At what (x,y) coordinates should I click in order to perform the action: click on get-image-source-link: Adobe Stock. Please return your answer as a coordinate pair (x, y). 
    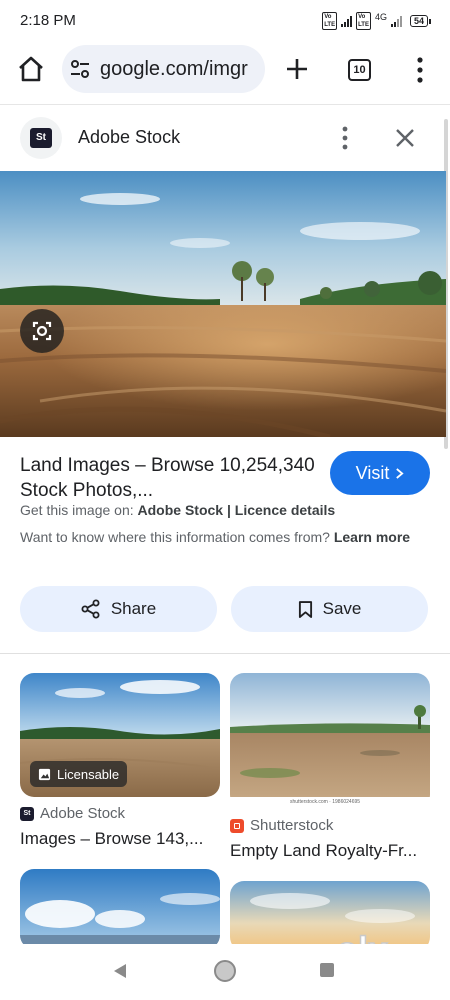
    Looking at the image, I should click on (181, 510).